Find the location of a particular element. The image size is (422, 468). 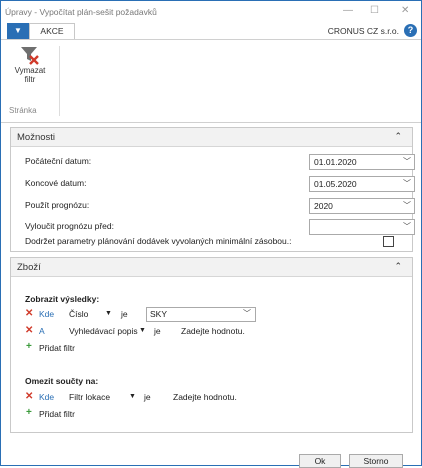

tab-akce: AKCE is located at coordinates (52, 31).